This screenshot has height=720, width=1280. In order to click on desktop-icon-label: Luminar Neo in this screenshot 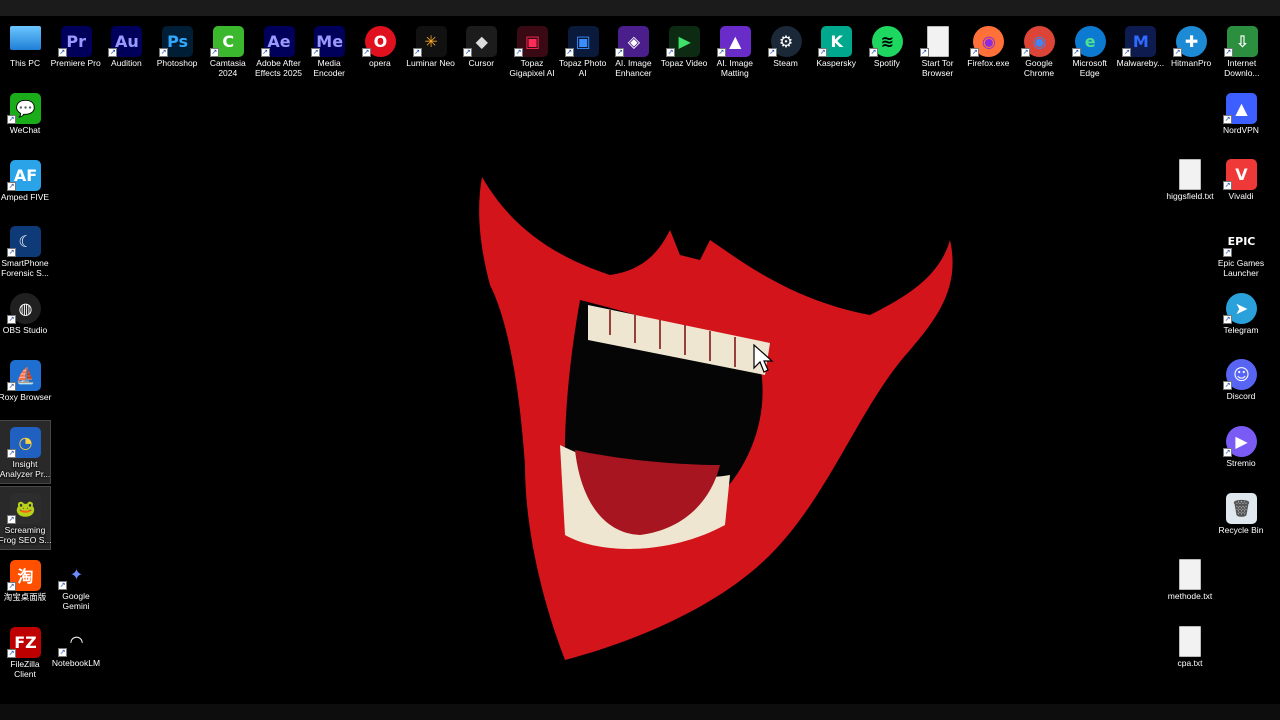, I will do `click(430, 63)`.